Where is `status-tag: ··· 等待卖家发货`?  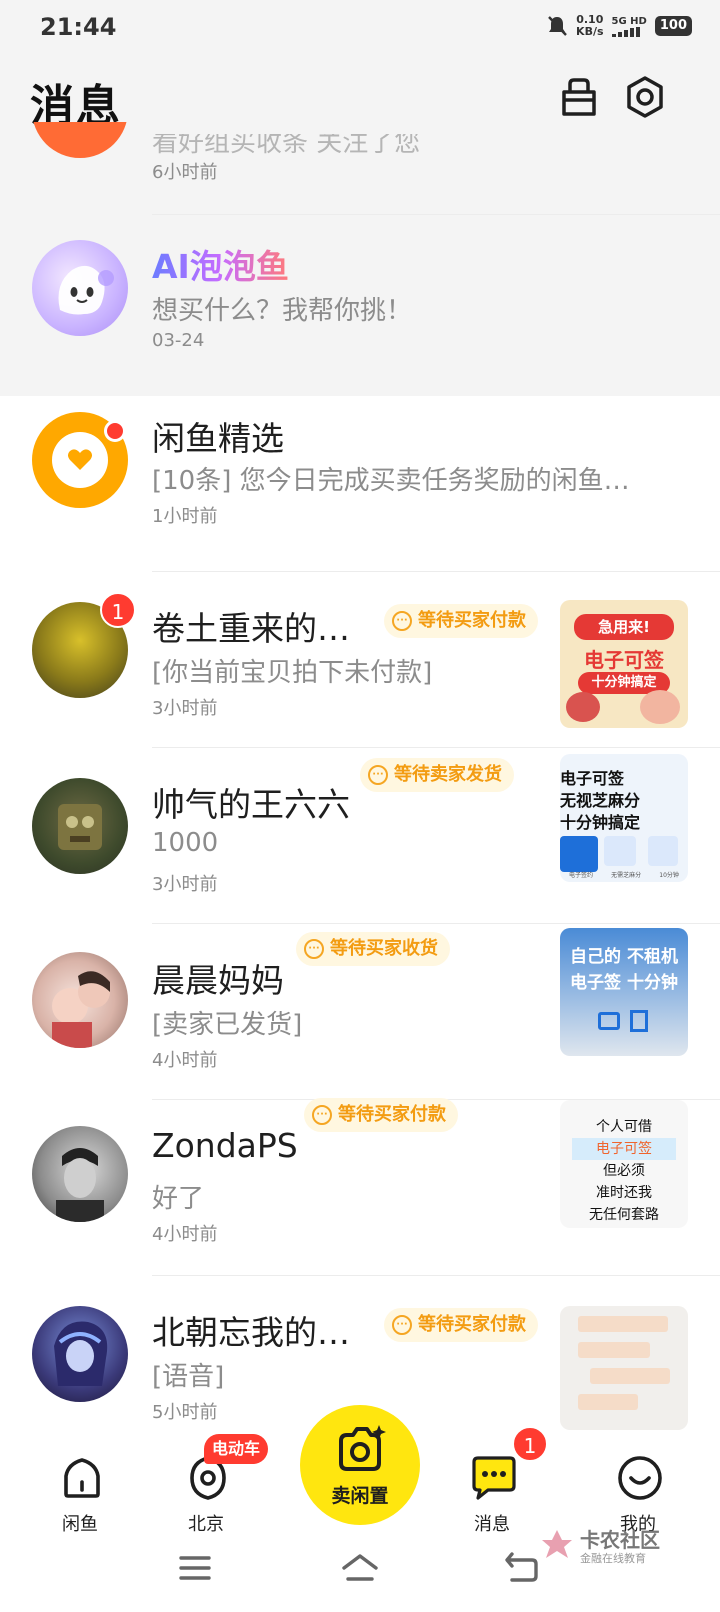 status-tag: ··· 等待卖家发货 is located at coordinates (437, 775).